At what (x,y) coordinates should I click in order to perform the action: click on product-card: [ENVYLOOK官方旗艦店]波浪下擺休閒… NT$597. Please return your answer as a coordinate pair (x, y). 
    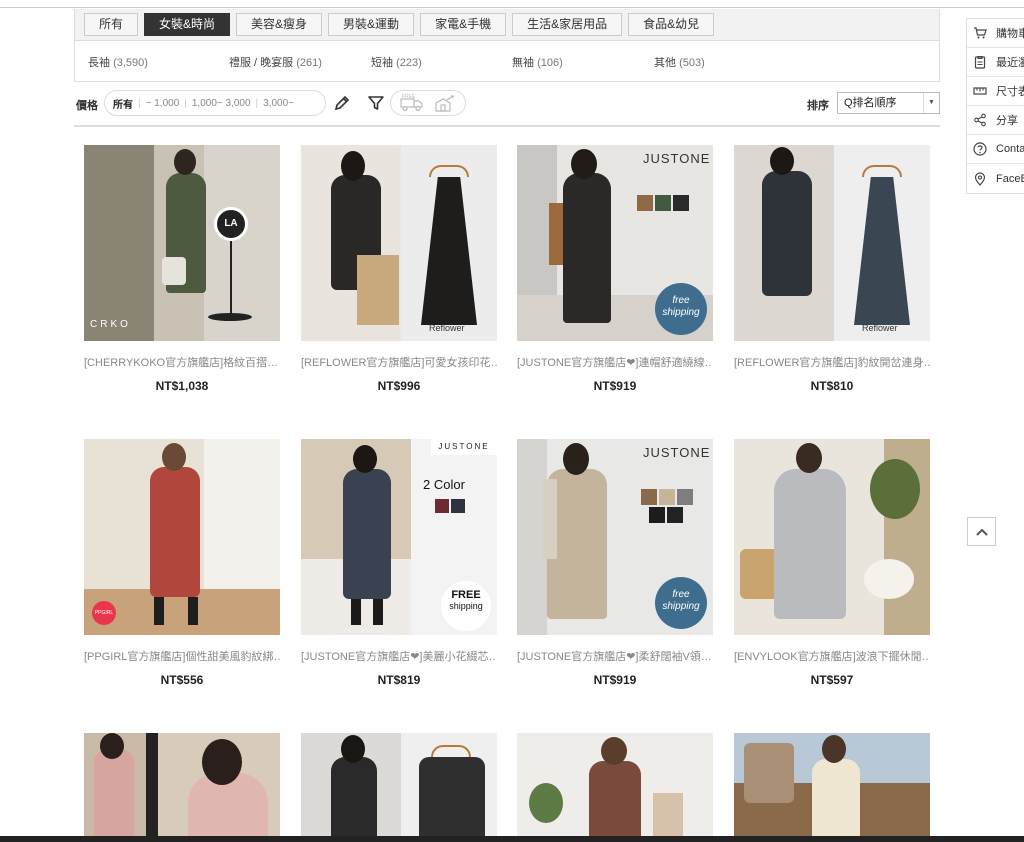
    Looking at the image, I should click on (832, 563).